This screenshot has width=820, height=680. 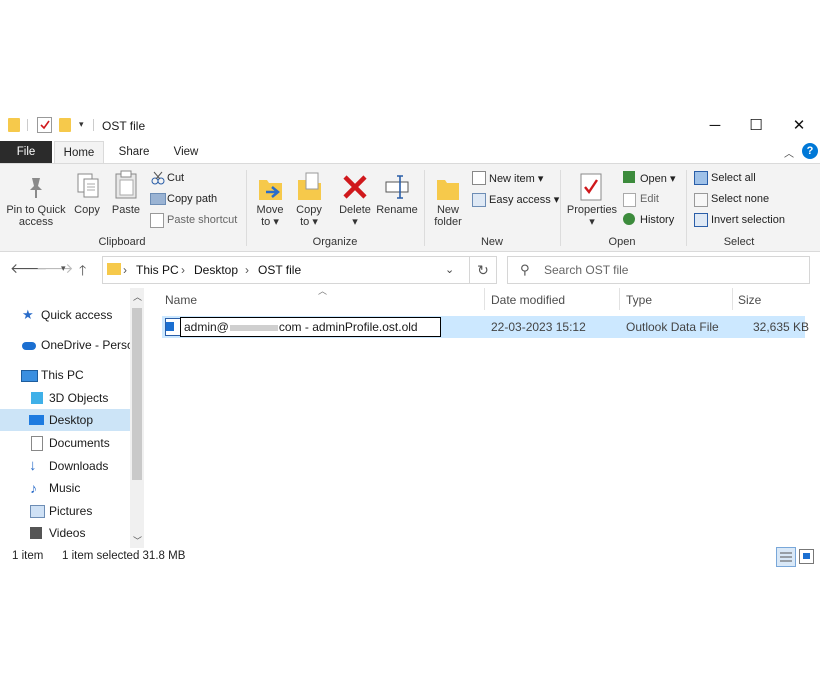 I want to click on select-none-button: Select none, so click(x=740, y=199).